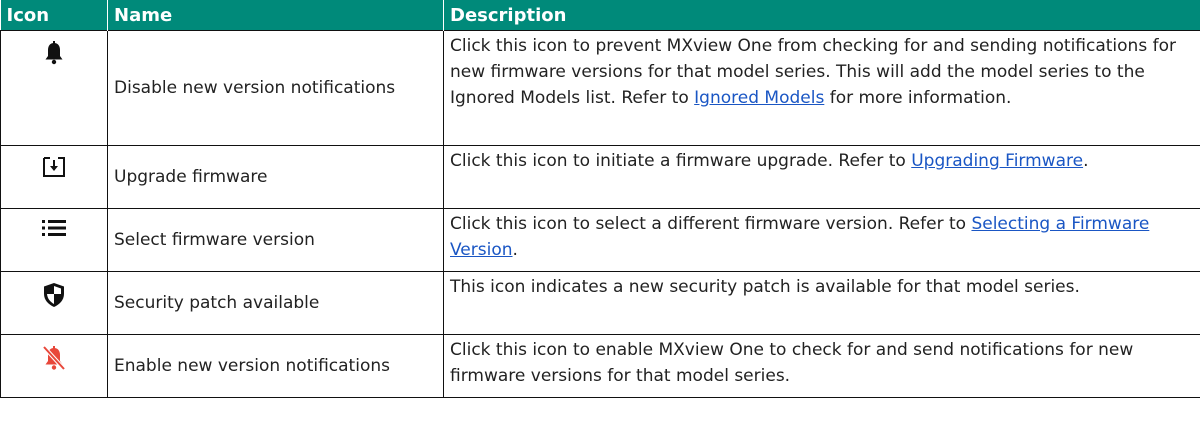 The image size is (1200, 425). Describe the element at coordinates (275, 366) in the screenshot. I see `row-name: Enable new version notifications` at that location.